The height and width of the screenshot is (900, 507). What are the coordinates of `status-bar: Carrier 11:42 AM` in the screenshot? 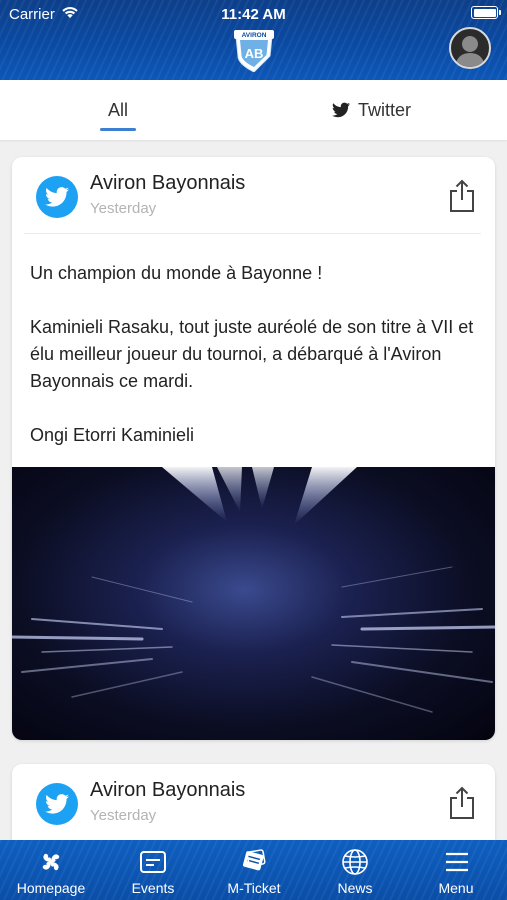 It's located at (253, 14).